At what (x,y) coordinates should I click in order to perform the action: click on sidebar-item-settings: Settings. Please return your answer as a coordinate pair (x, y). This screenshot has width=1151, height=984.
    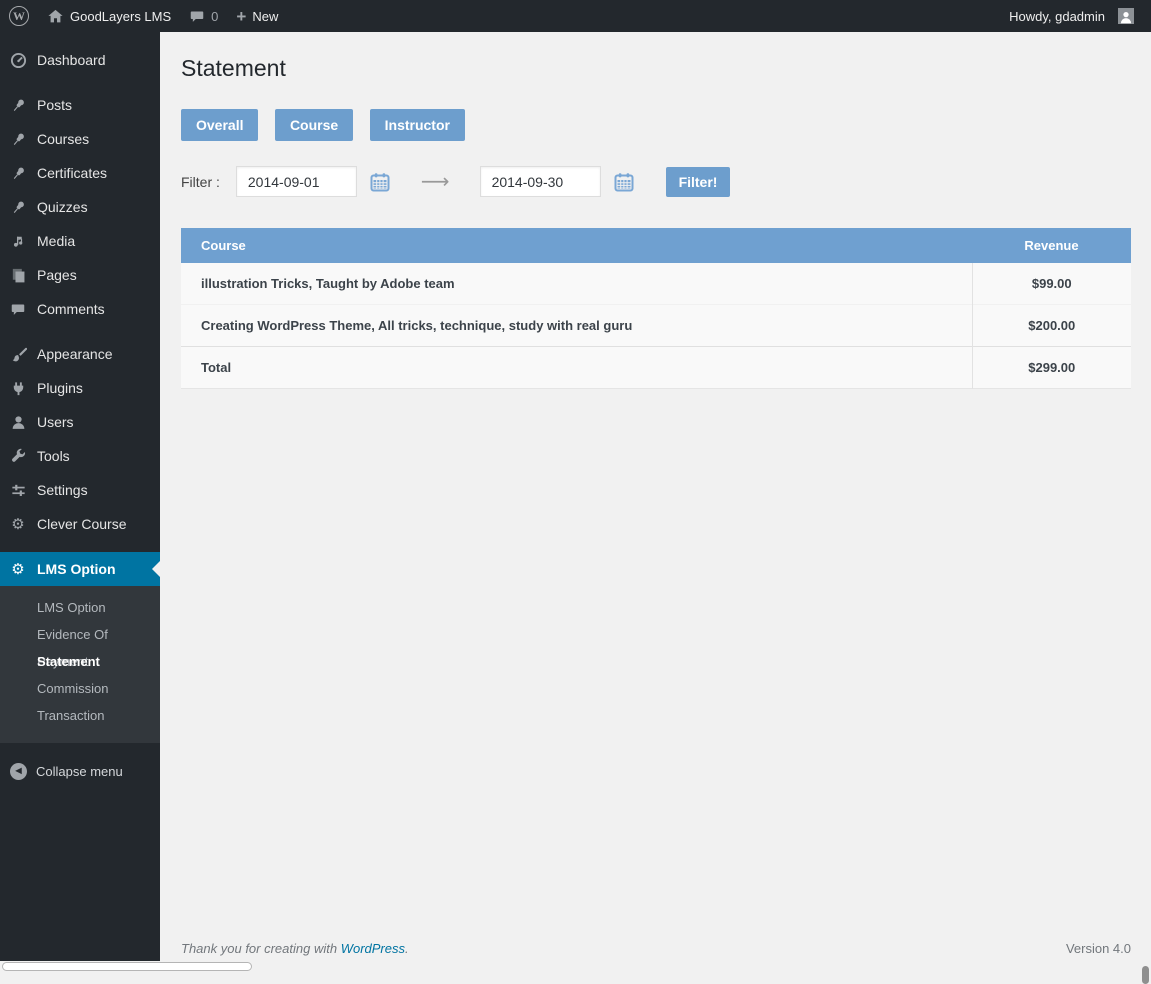
    Looking at the image, I should click on (80, 490).